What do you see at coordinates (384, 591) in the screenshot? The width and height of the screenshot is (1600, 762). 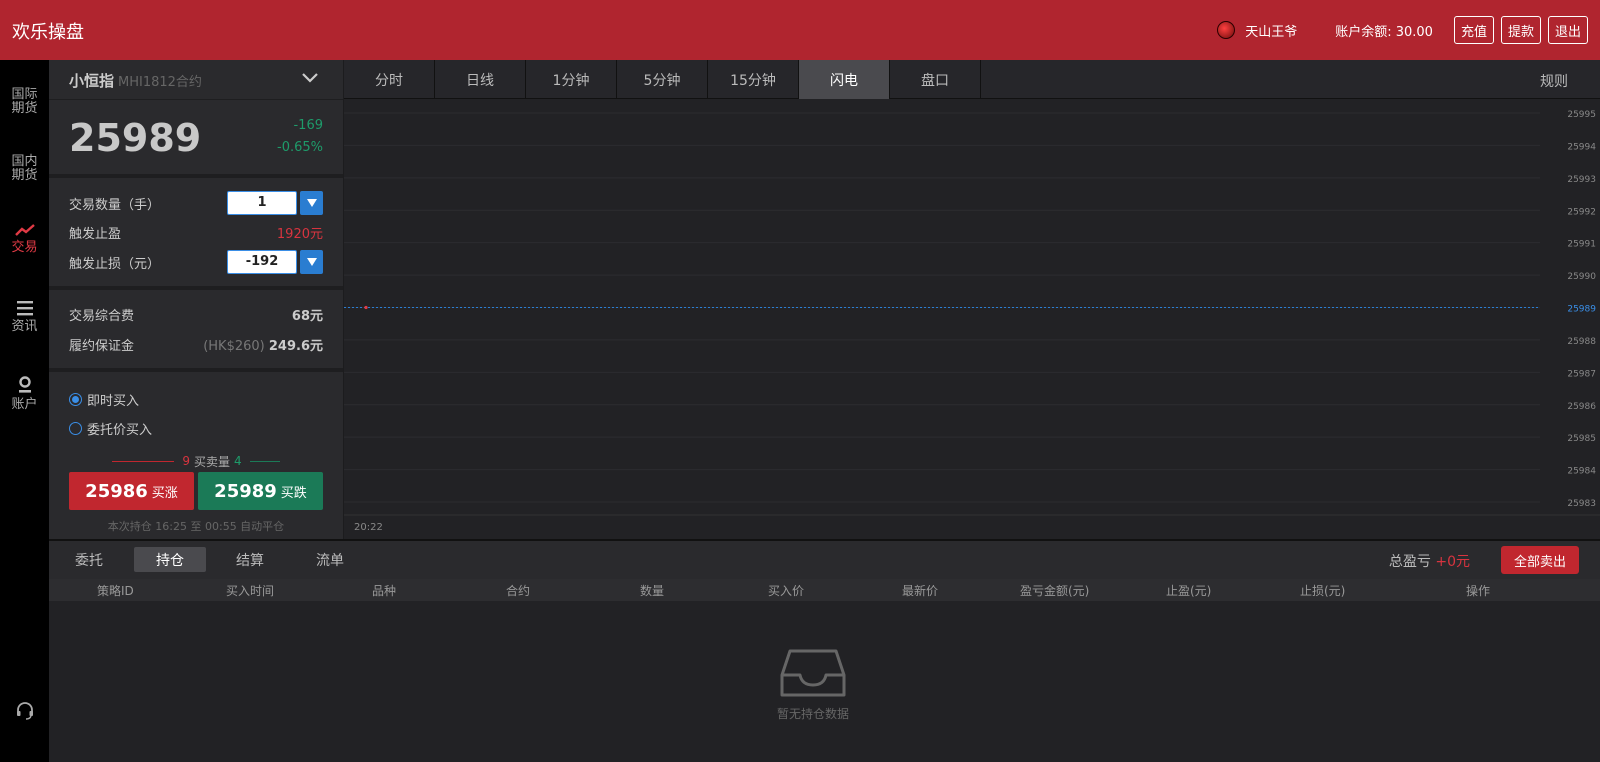 I see `col-product: 品种` at bounding box center [384, 591].